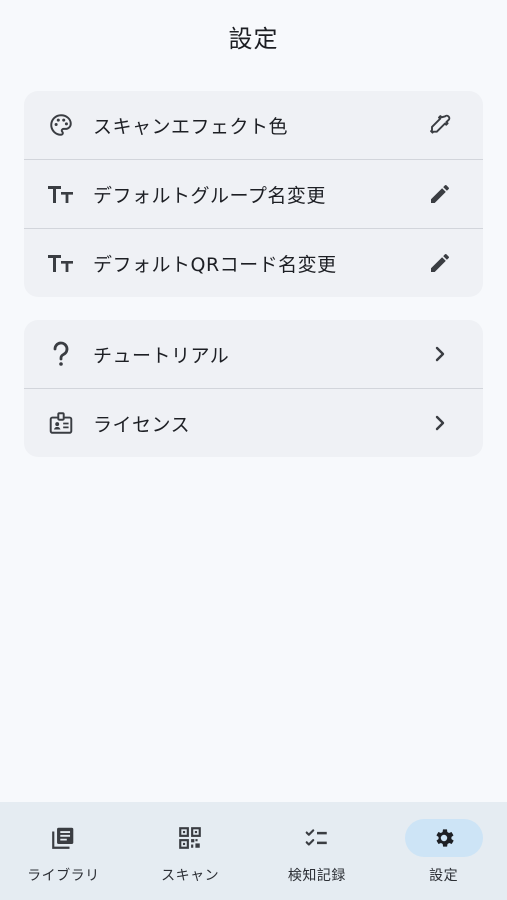 The image size is (507, 900). I want to click on question-mark-icon, so click(61, 354).